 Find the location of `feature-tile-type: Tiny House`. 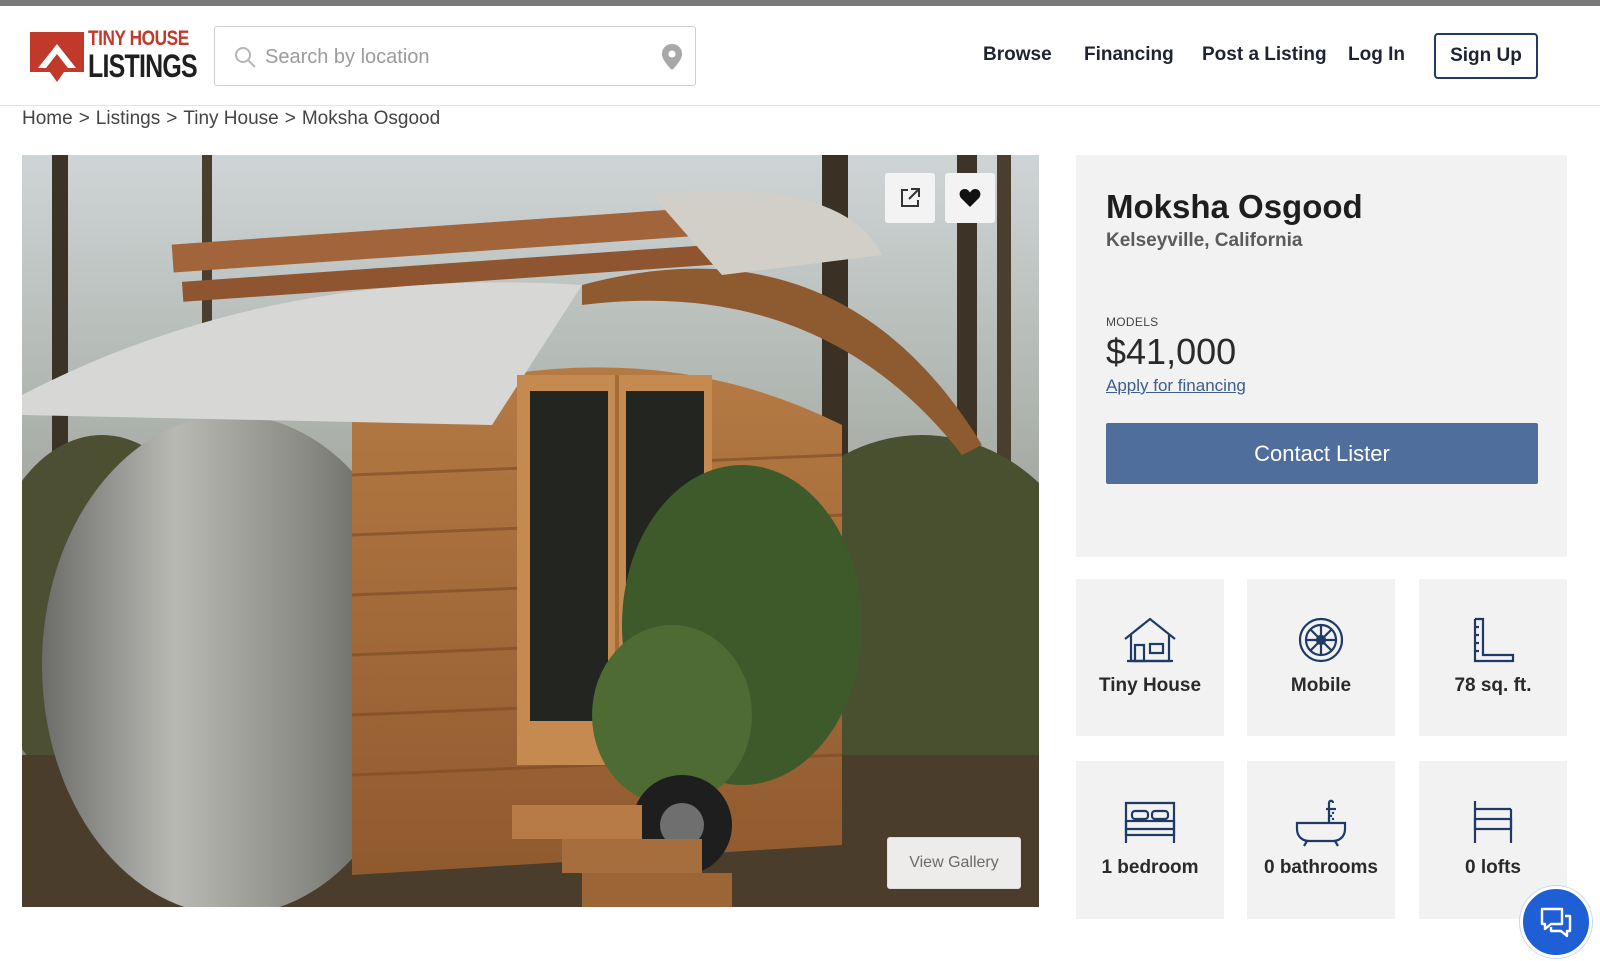

feature-tile-type: Tiny House is located at coordinates (1150, 657).